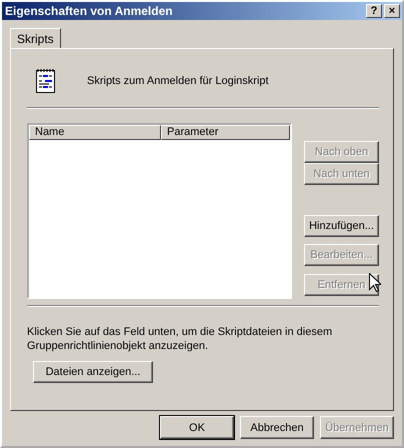 The width and height of the screenshot is (404, 448). Describe the element at coordinates (277, 427) in the screenshot. I see `dialog-button: Abbrechen` at that location.